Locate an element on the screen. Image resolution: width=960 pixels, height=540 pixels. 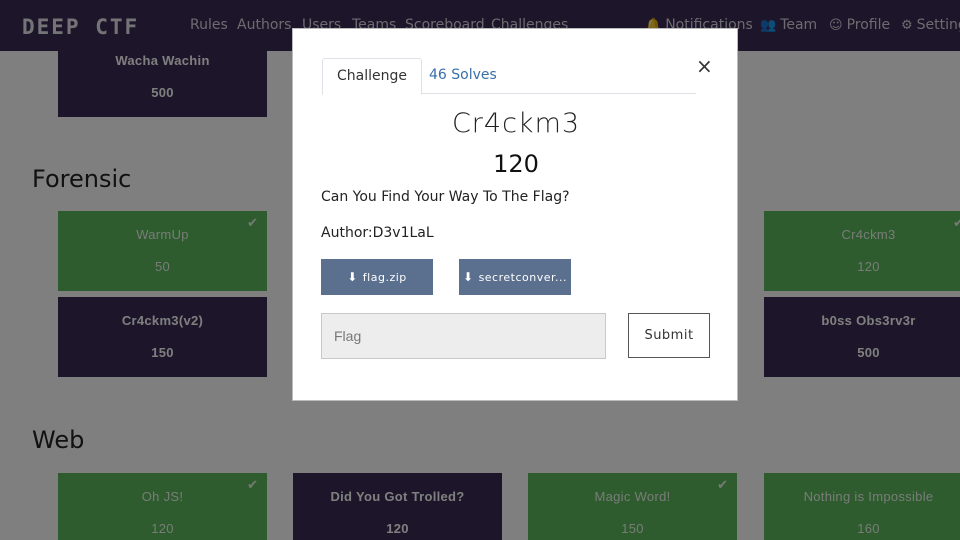
challenge-description: Can You Find Your Way To The Flag? is located at coordinates (445, 197).